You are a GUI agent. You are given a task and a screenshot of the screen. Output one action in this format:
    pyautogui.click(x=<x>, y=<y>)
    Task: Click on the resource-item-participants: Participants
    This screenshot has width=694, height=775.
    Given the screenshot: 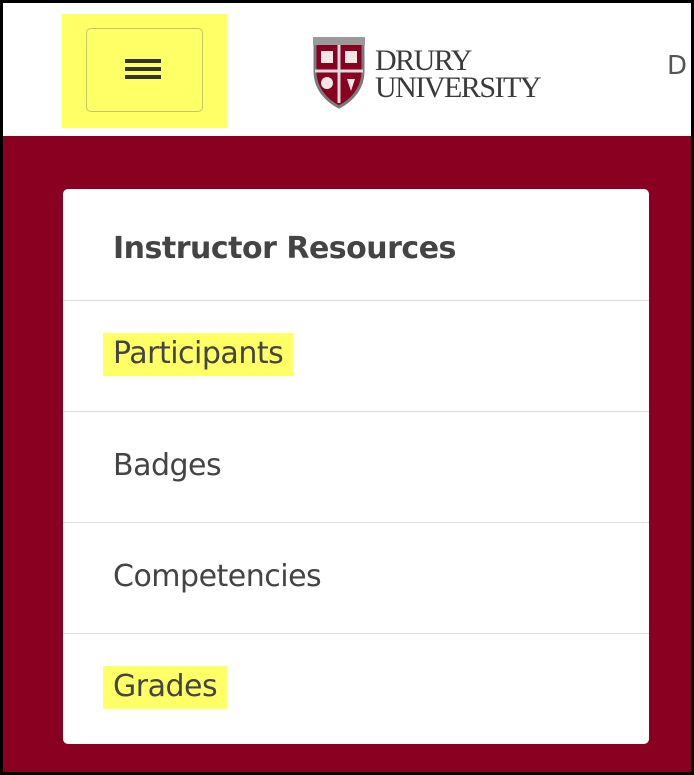 What is the action you would take?
    pyautogui.click(x=356, y=356)
    